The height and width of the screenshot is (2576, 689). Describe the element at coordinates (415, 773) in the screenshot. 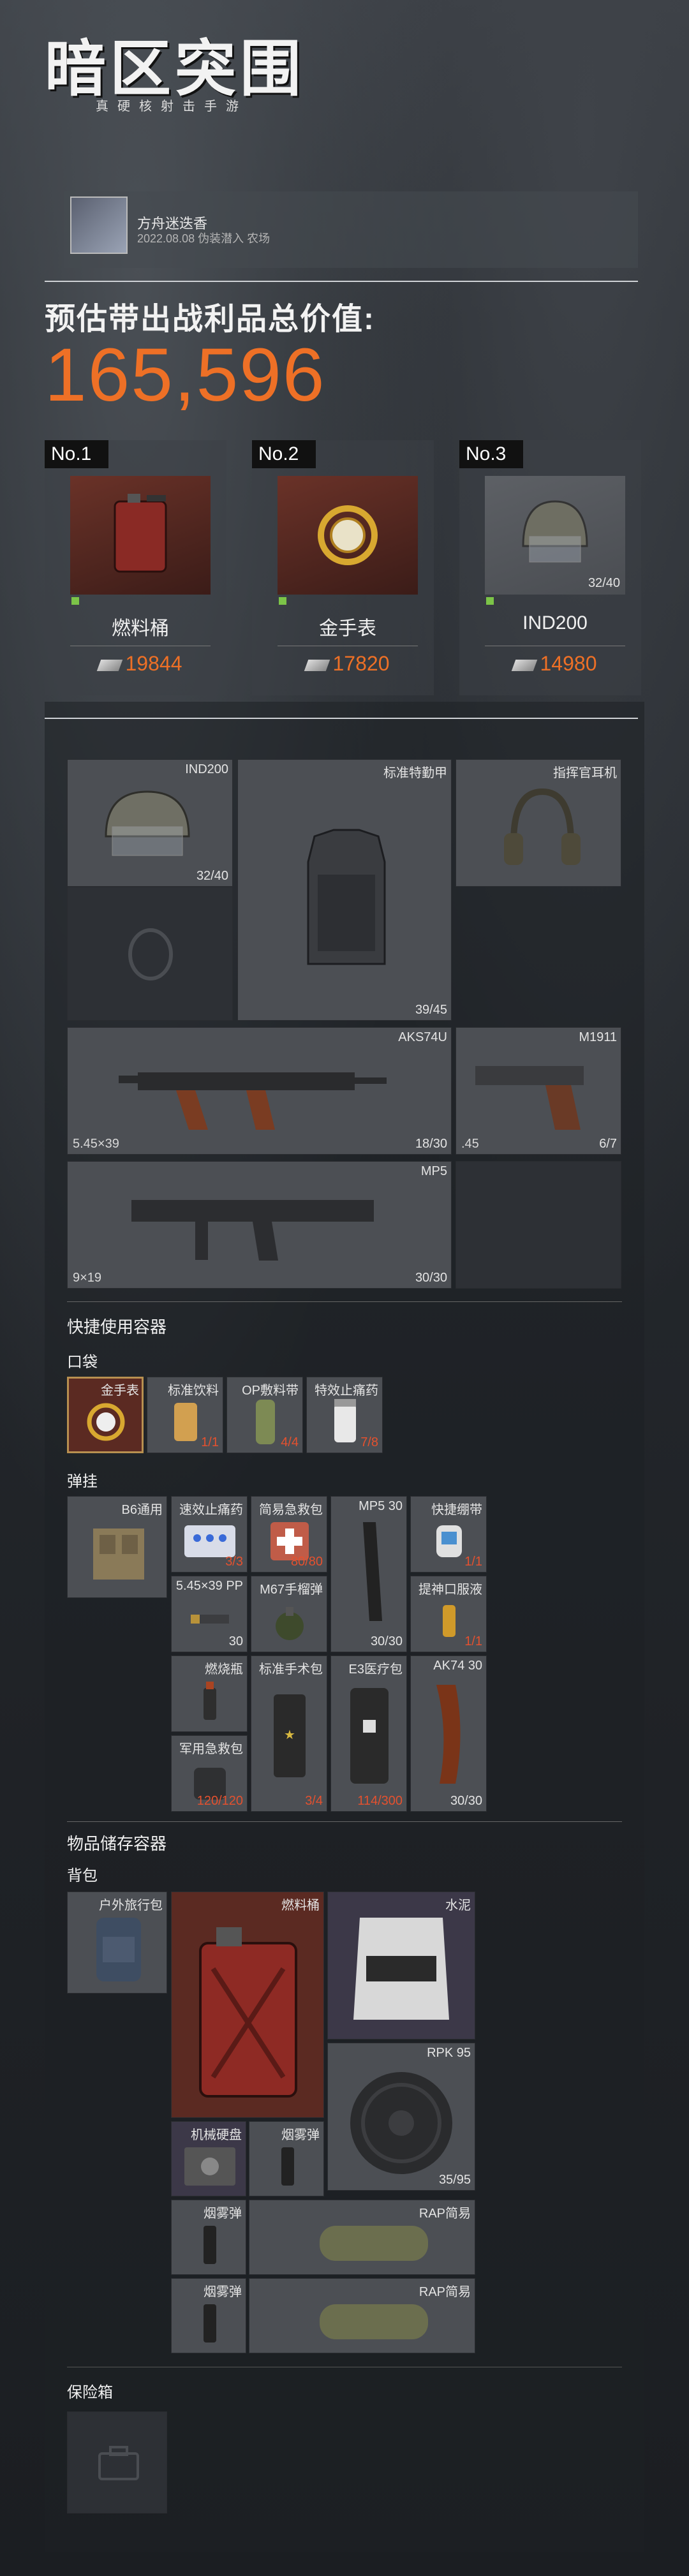

I see `item-name: 标准特勤甲` at that location.